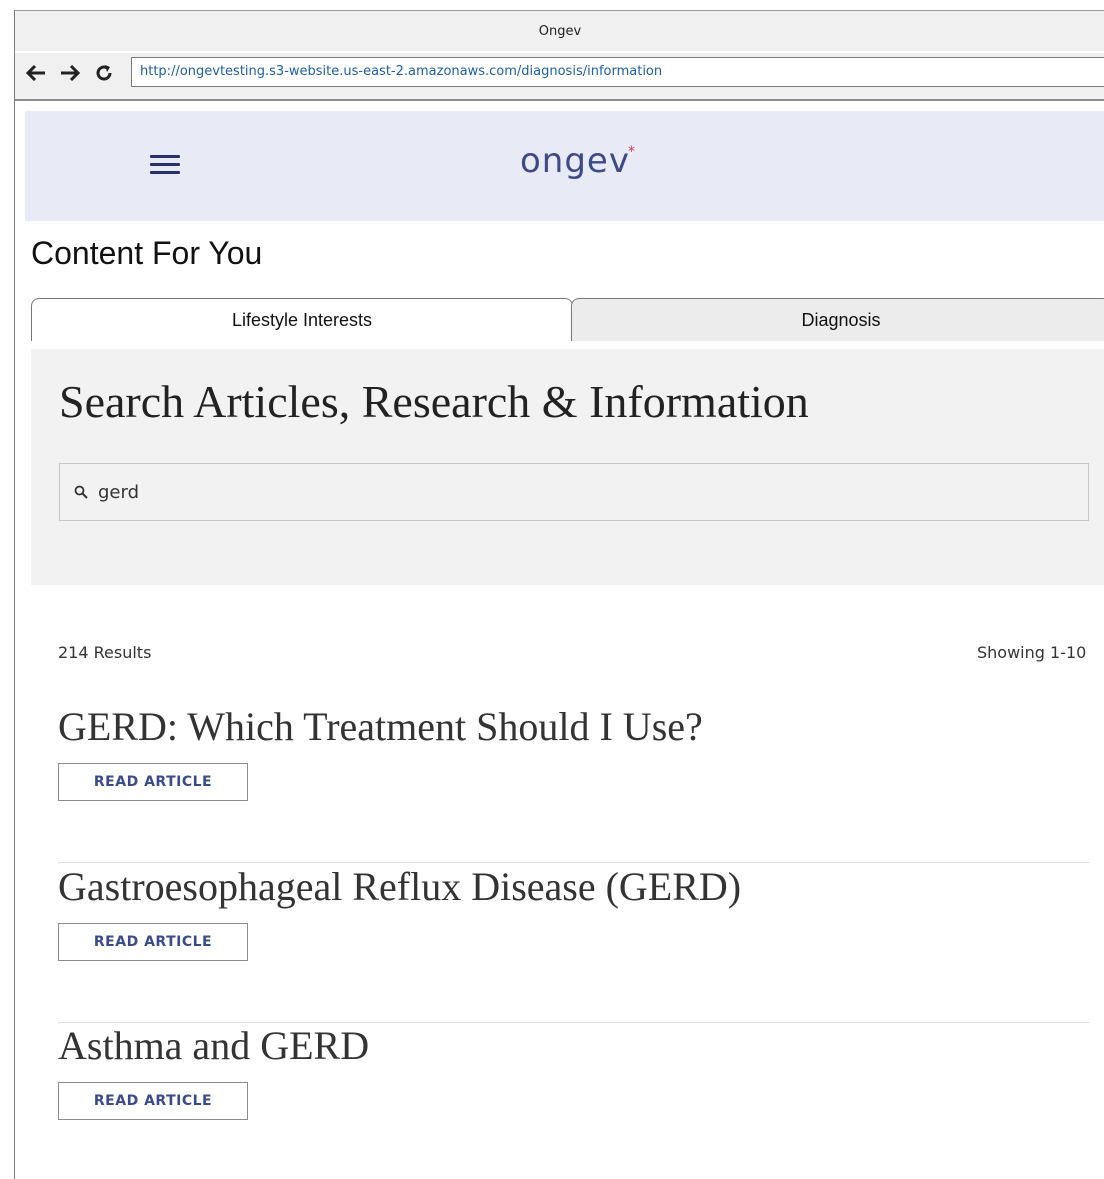 The image size is (1104, 1179). Describe the element at coordinates (841, 319) in the screenshot. I see `tab-label: Diagnosis` at that location.